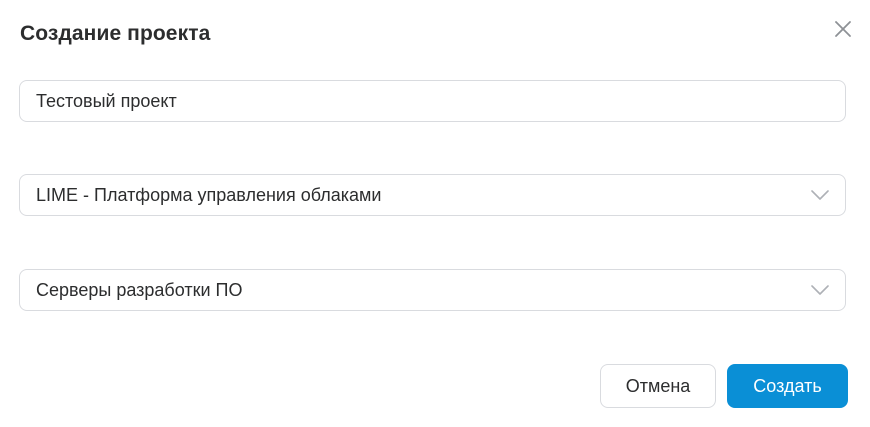 The width and height of the screenshot is (870, 427). Describe the element at coordinates (432, 195) in the screenshot. I see `platform-select: LIME - Платформа управления облаками` at that location.